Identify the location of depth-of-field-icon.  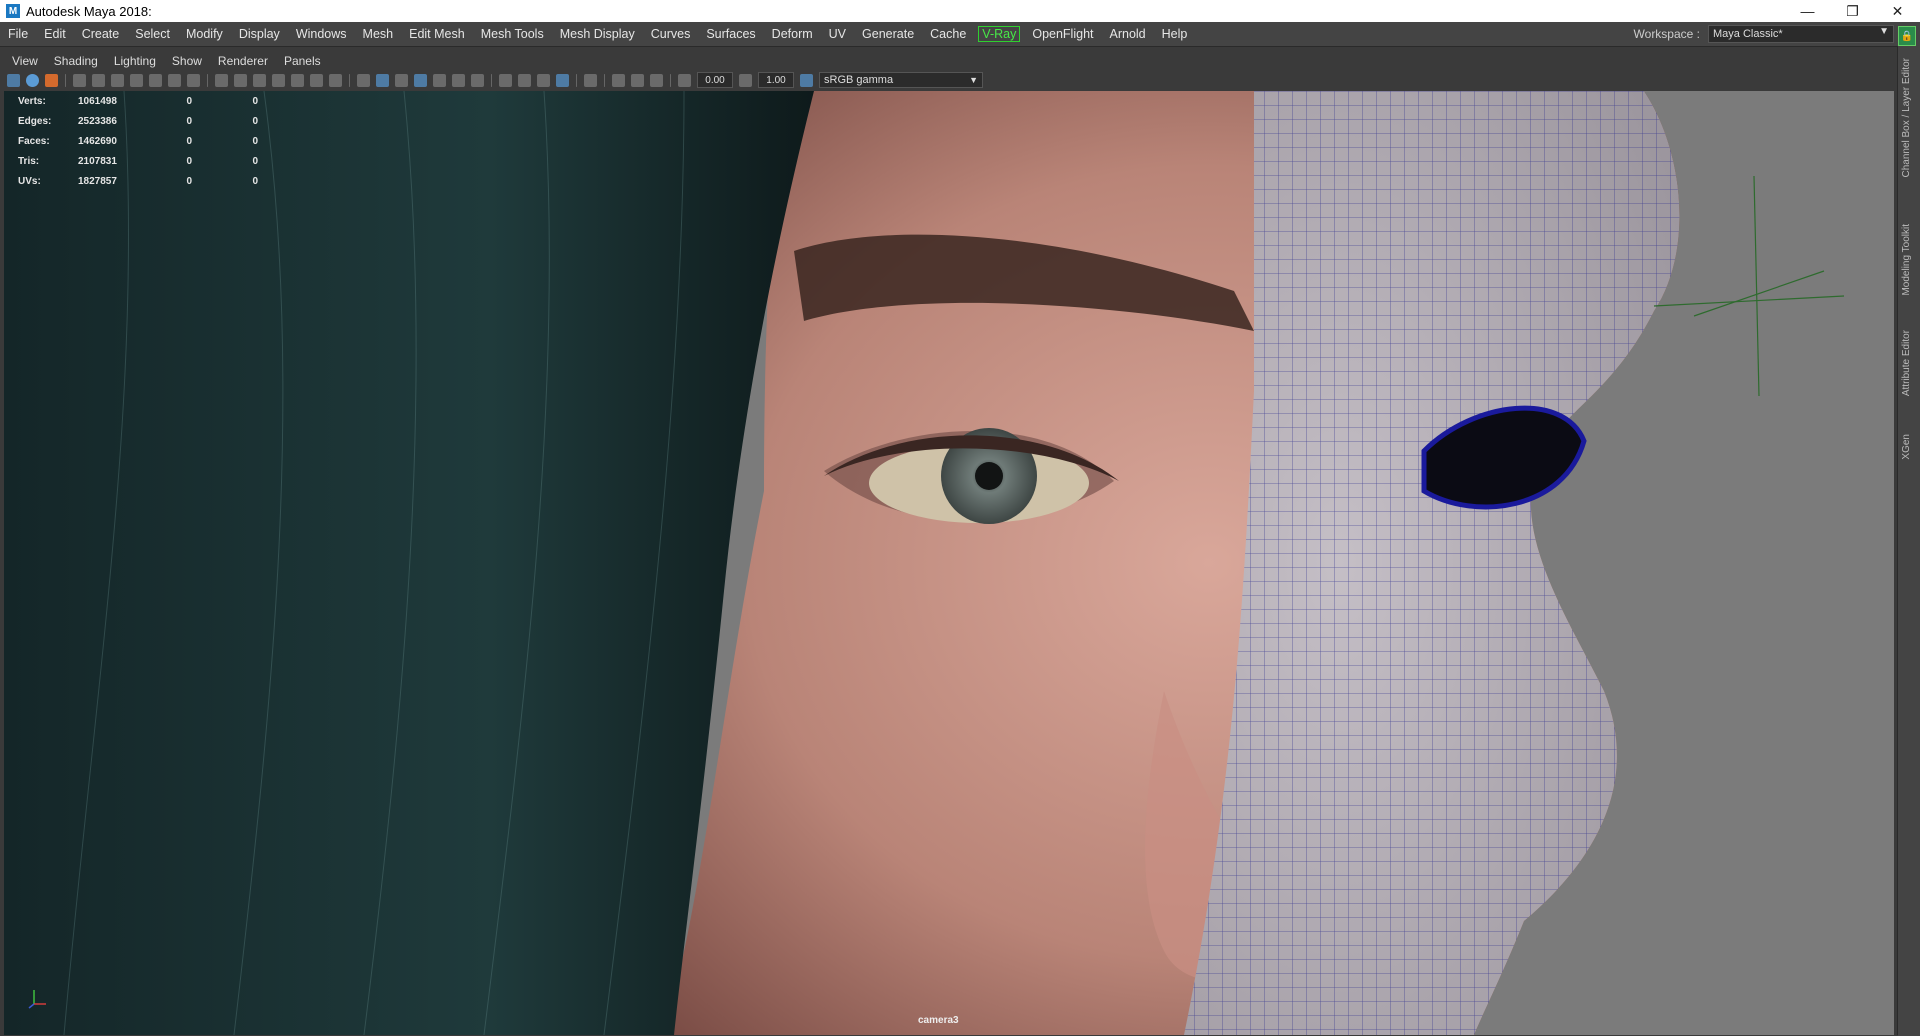
(562, 80).